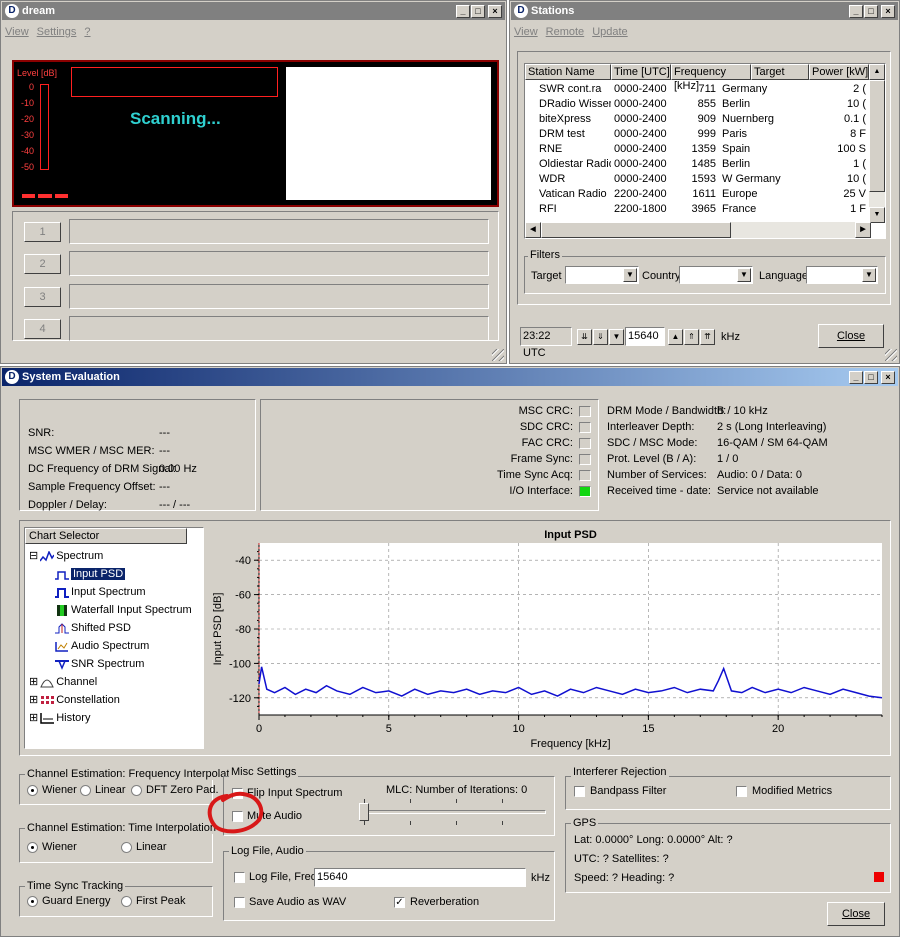 This screenshot has height=937, width=900. What do you see at coordinates (697, 179) in the screenshot?
I see `station-row: WDR 0000-2400 1593 W Germany 10 (` at bounding box center [697, 179].